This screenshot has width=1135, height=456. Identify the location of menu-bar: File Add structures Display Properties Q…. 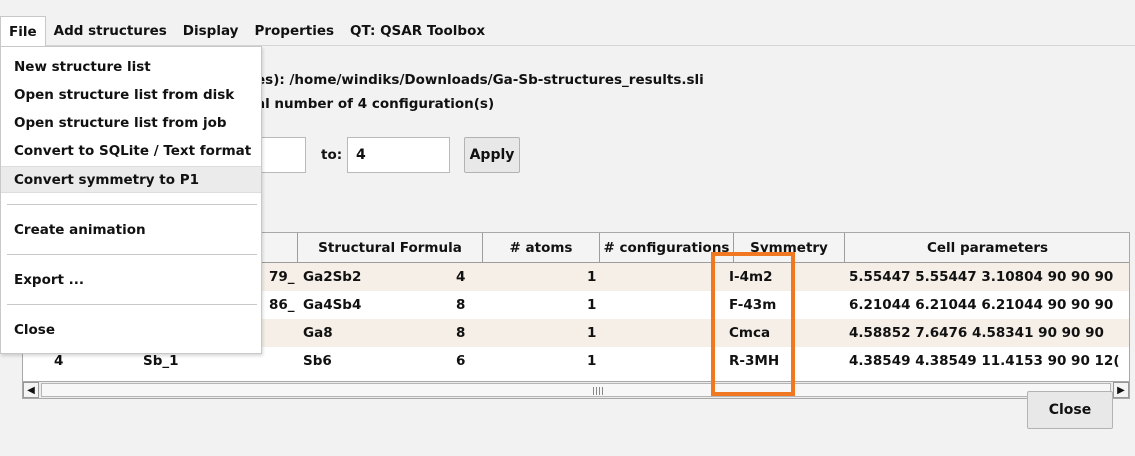
(567, 30).